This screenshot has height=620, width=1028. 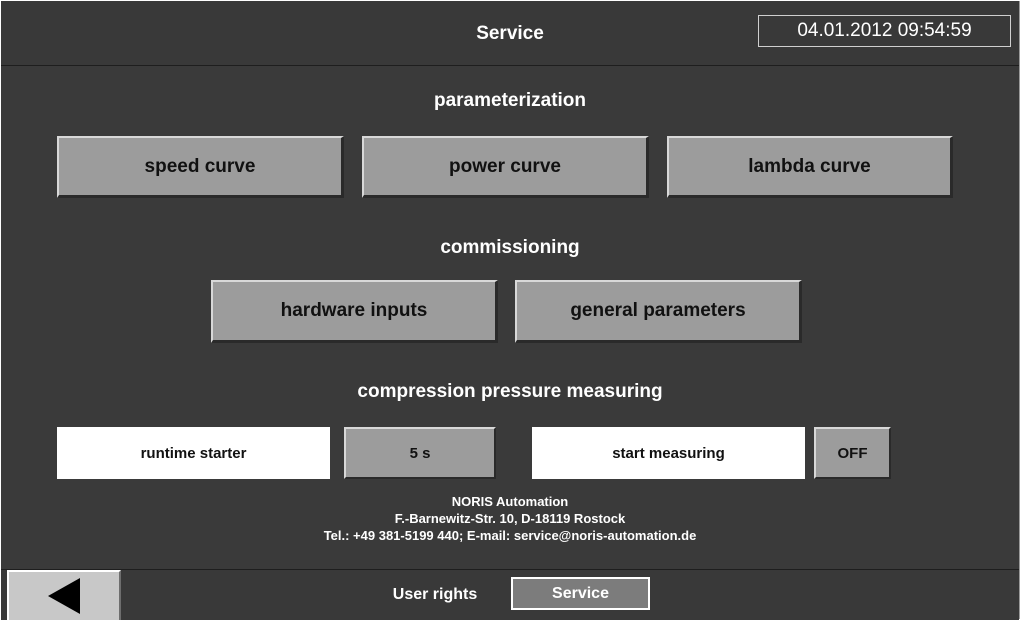 I want to click on start-measuring-toggle: OFF, so click(x=852, y=453).